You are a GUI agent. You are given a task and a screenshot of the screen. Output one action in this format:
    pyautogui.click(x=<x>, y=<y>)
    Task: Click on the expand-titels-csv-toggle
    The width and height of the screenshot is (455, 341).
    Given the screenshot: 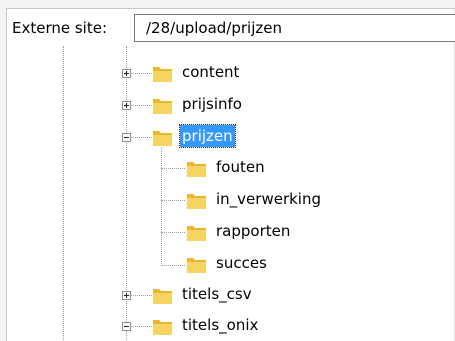 What is the action you would take?
    pyautogui.click(x=126, y=295)
    